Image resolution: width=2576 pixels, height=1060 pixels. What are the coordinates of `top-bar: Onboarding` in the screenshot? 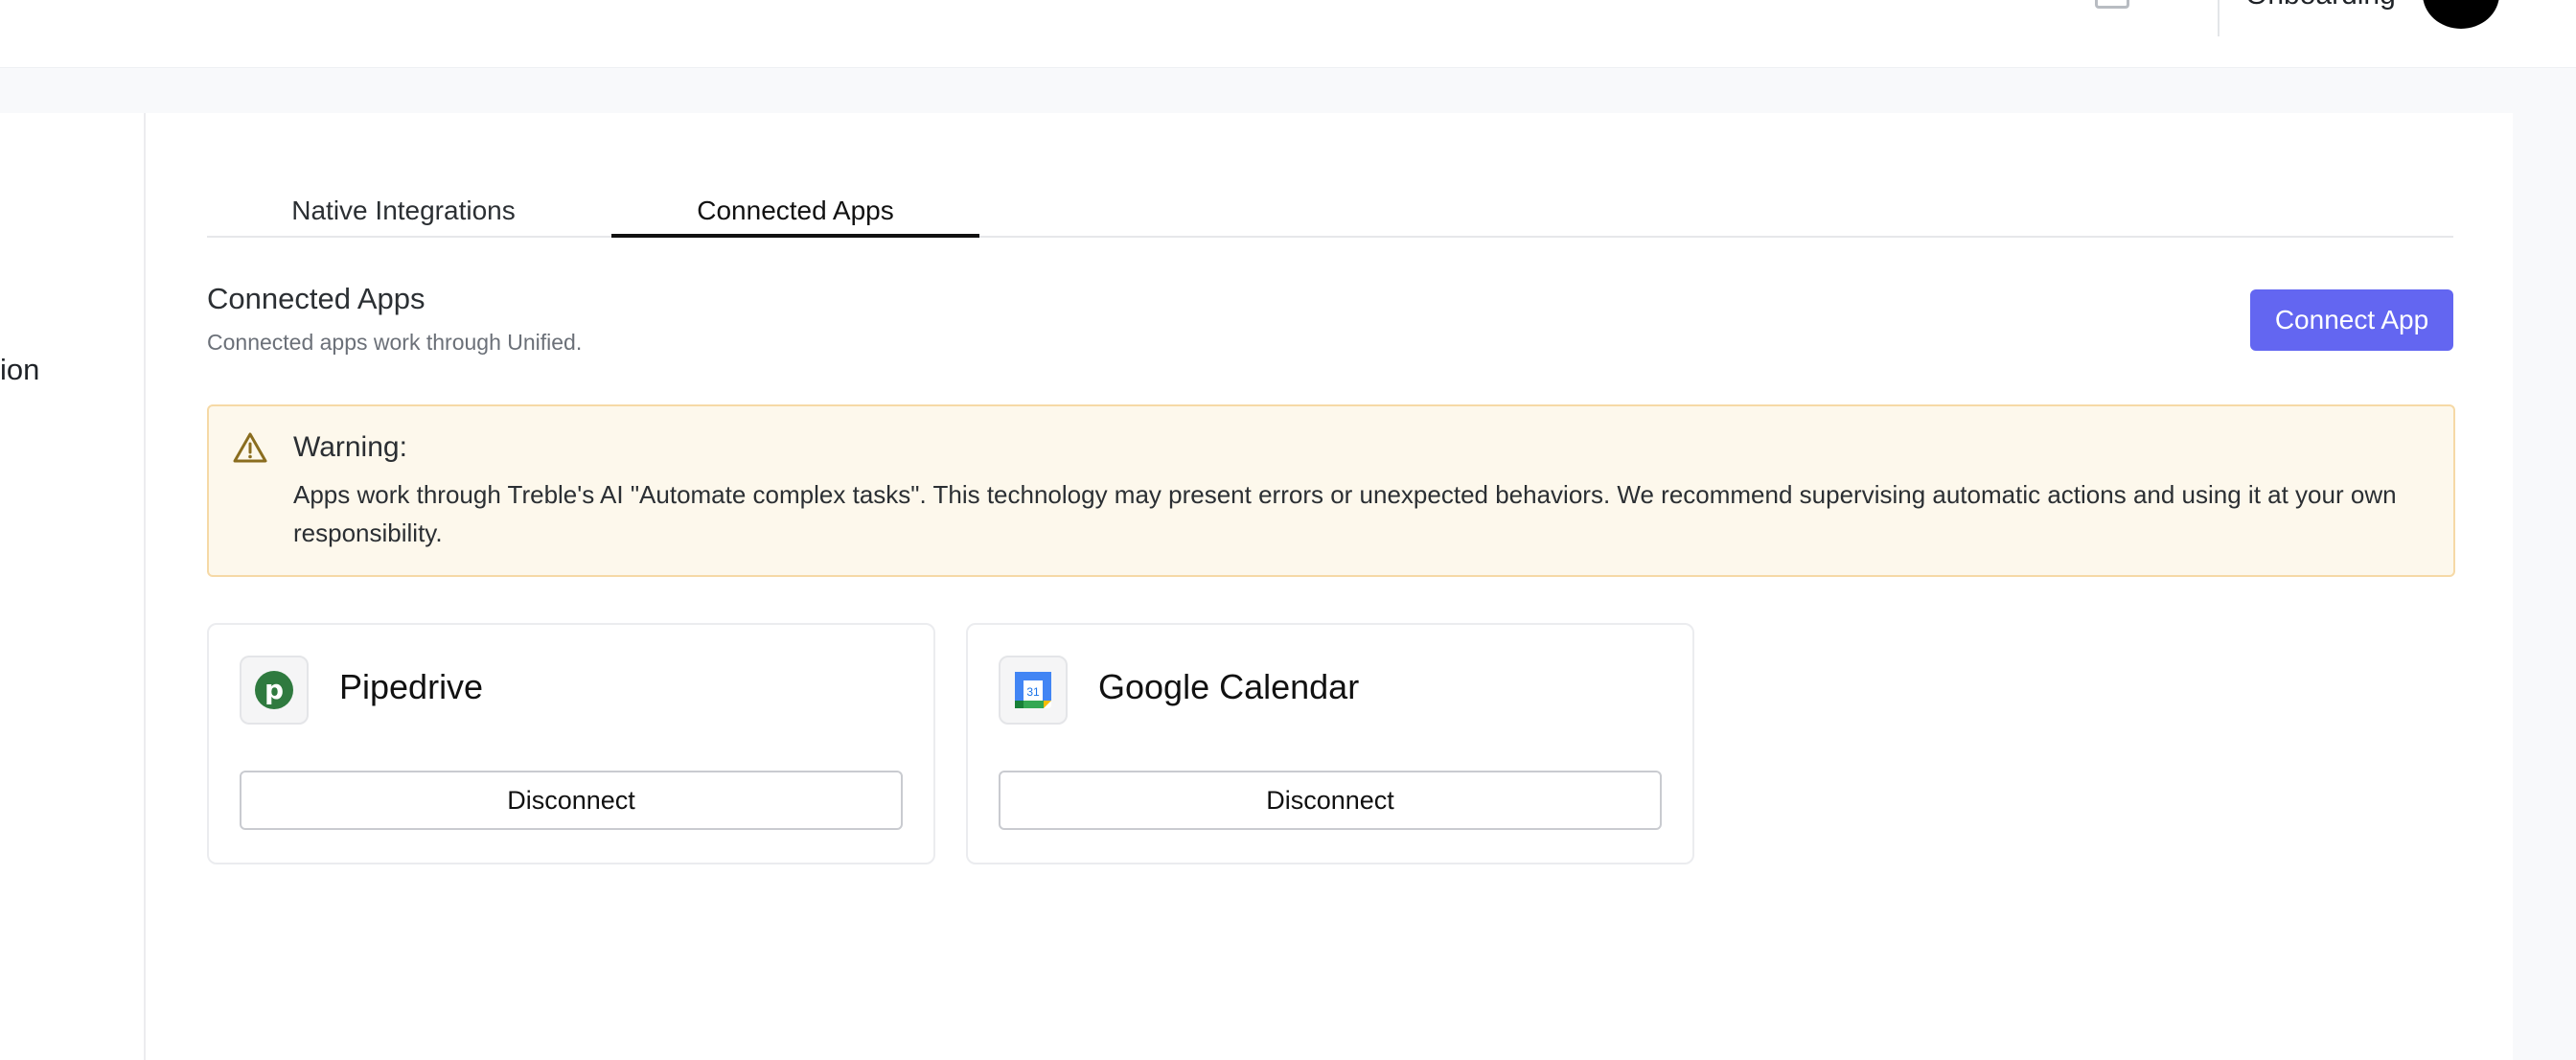 It's located at (1288, 34).